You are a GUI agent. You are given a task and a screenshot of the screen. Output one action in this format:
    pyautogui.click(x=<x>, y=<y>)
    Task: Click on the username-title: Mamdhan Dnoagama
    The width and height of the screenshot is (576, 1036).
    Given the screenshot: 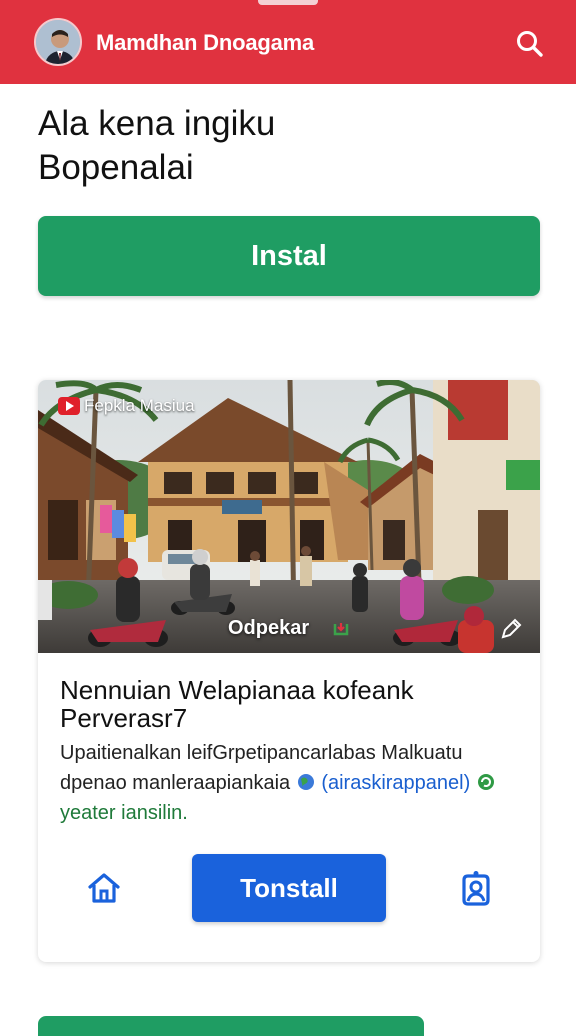 What is the action you would take?
    pyautogui.click(x=205, y=42)
    